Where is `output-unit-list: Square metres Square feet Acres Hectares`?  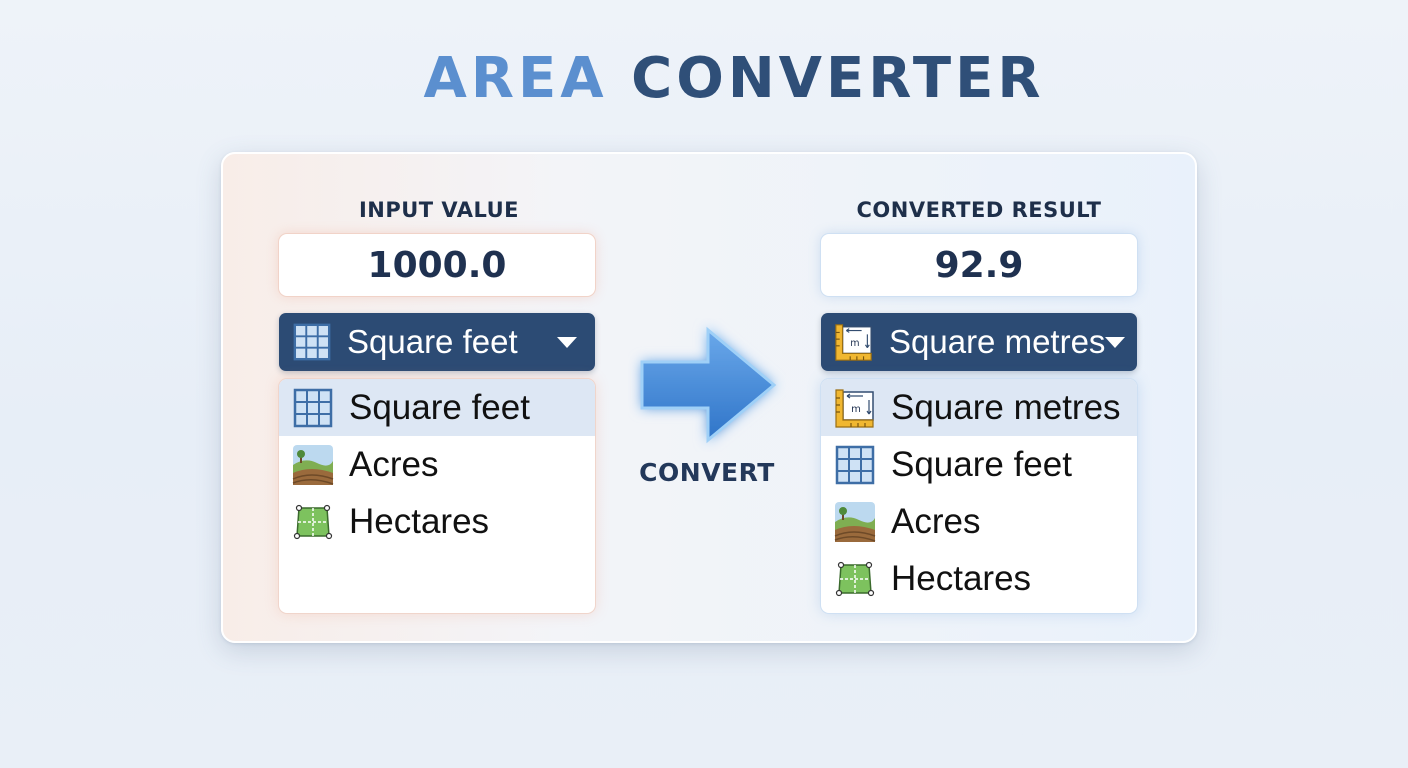 output-unit-list: Square metres Square feet Acres Hectares is located at coordinates (979, 496).